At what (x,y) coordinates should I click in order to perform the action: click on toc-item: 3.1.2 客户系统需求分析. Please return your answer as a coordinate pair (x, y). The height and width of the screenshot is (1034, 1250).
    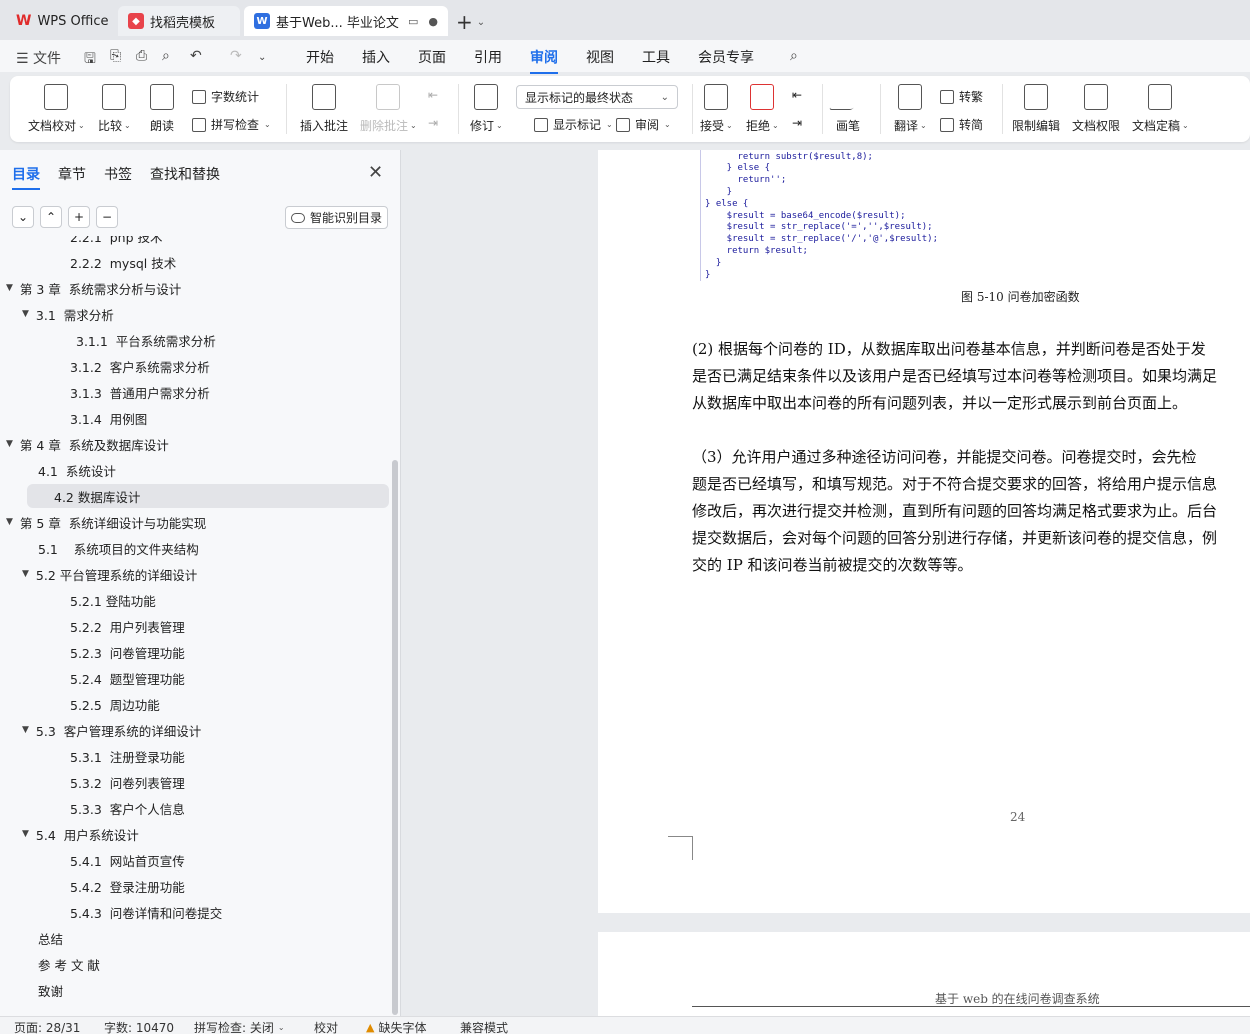
    Looking at the image, I should click on (140, 366).